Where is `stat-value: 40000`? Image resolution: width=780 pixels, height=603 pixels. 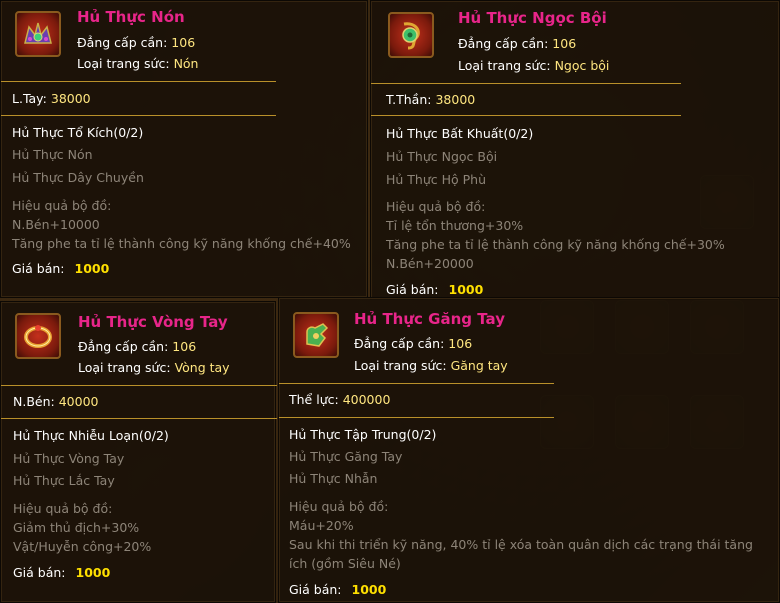 stat-value: 40000 is located at coordinates (78, 401).